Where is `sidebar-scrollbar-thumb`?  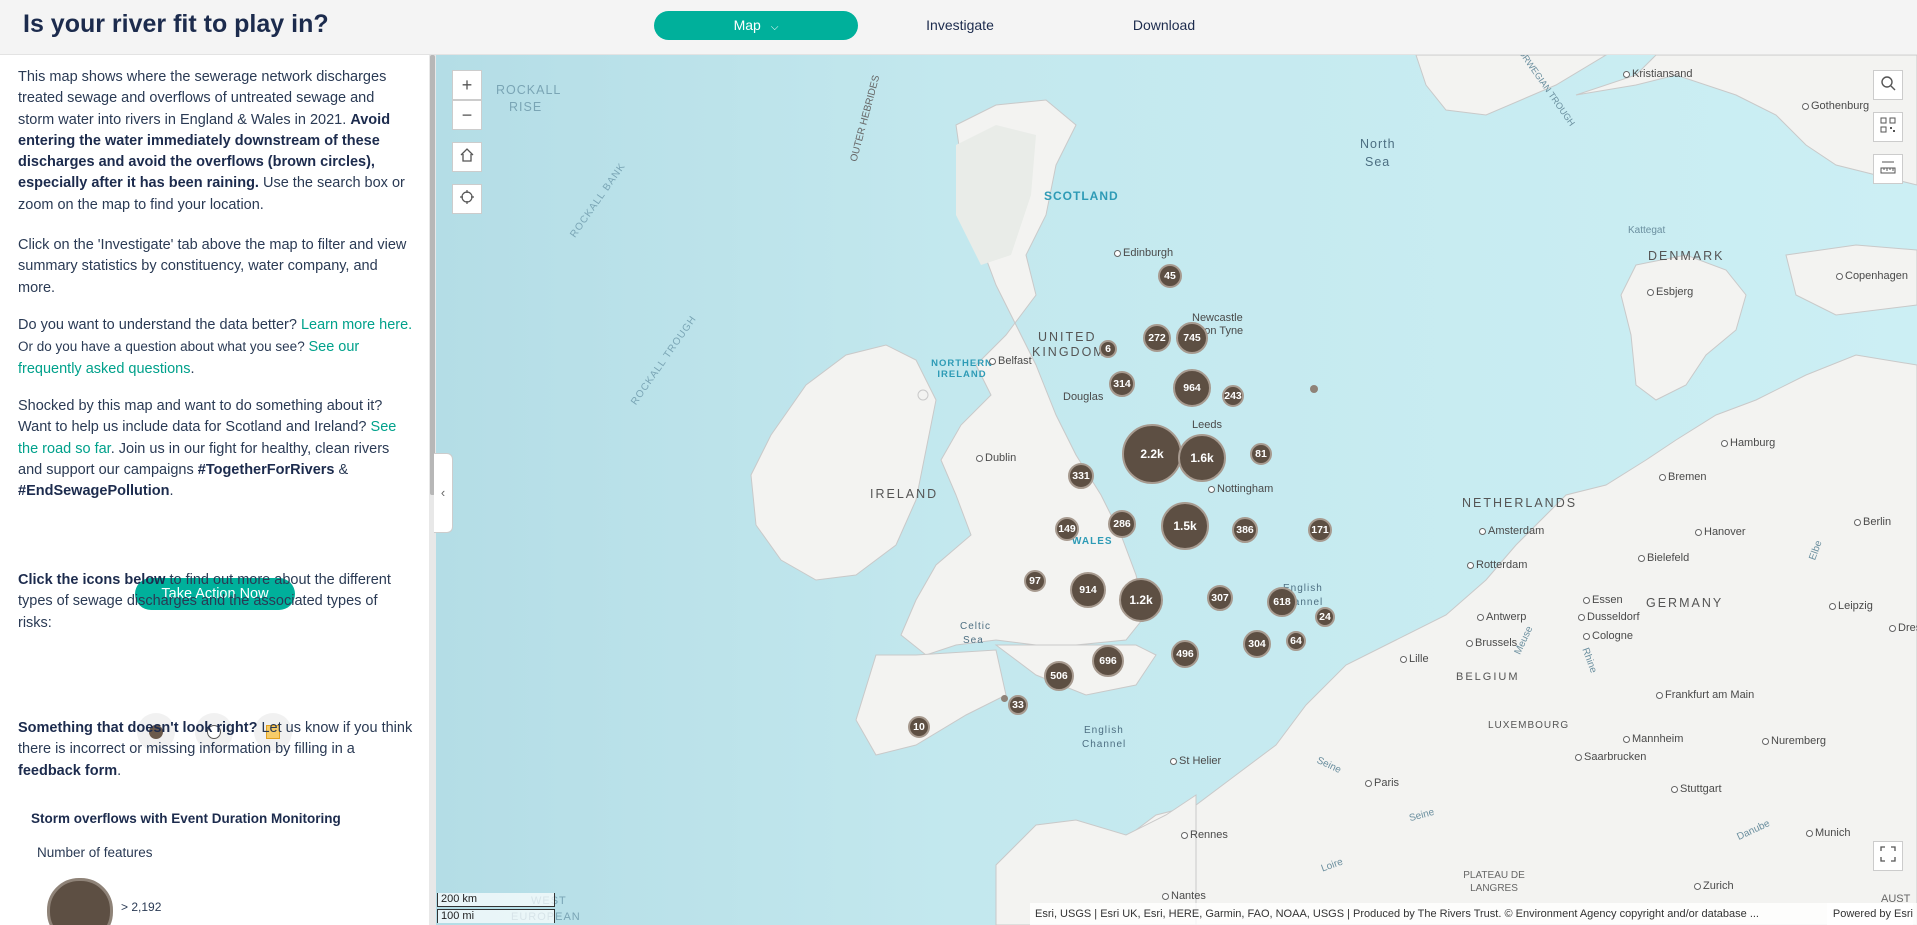
sidebar-scrollbar-thumb is located at coordinates (432, 275).